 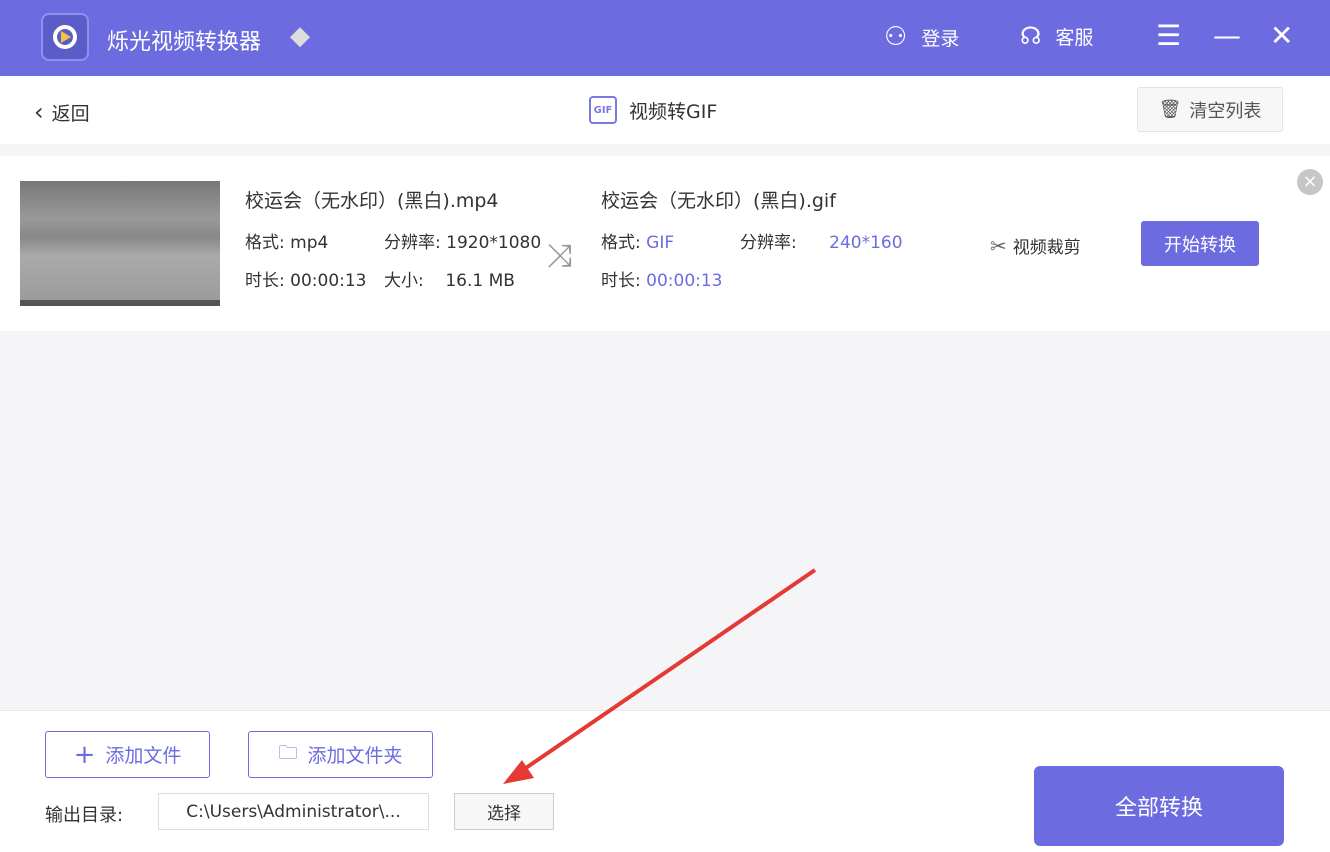 I want to click on vip-diamond-icon: ◆, so click(x=304, y=36).